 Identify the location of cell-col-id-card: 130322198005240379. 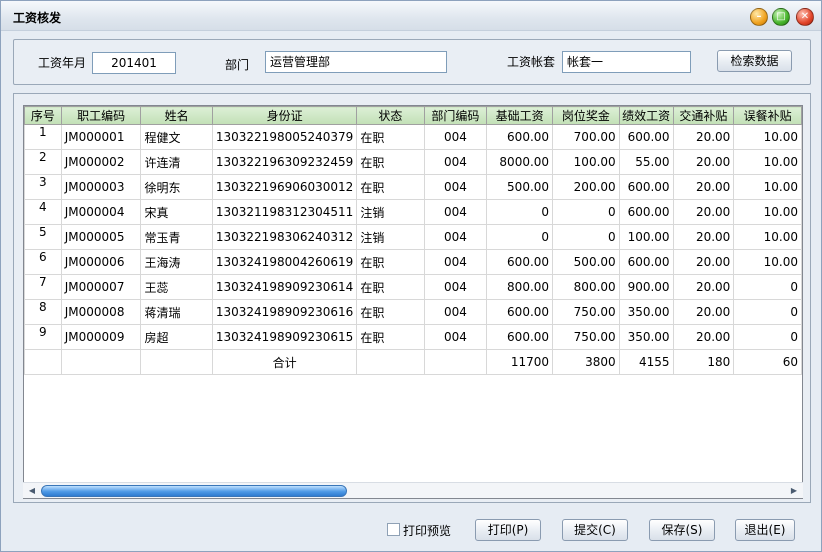
(284, 137).